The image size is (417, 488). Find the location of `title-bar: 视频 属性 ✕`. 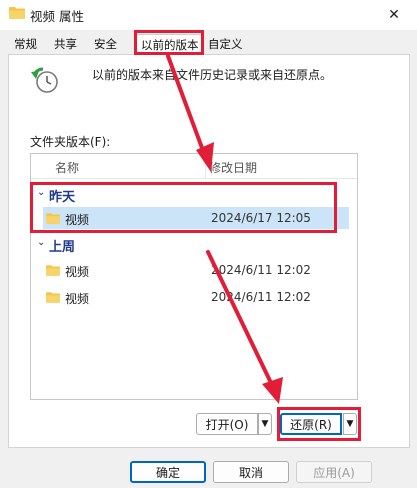

title-bar: 视频 属性 ✕ is located at coordinates (208, 15).